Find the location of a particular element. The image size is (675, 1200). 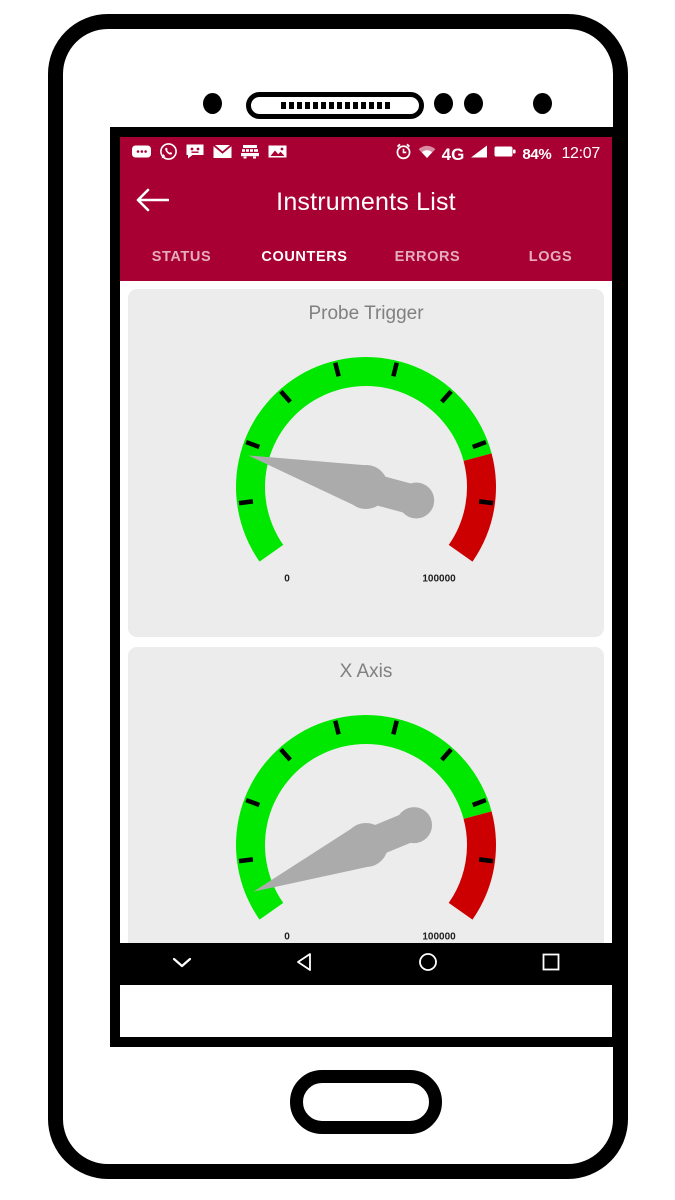

battery-icon is located at coordinates (505, 154).